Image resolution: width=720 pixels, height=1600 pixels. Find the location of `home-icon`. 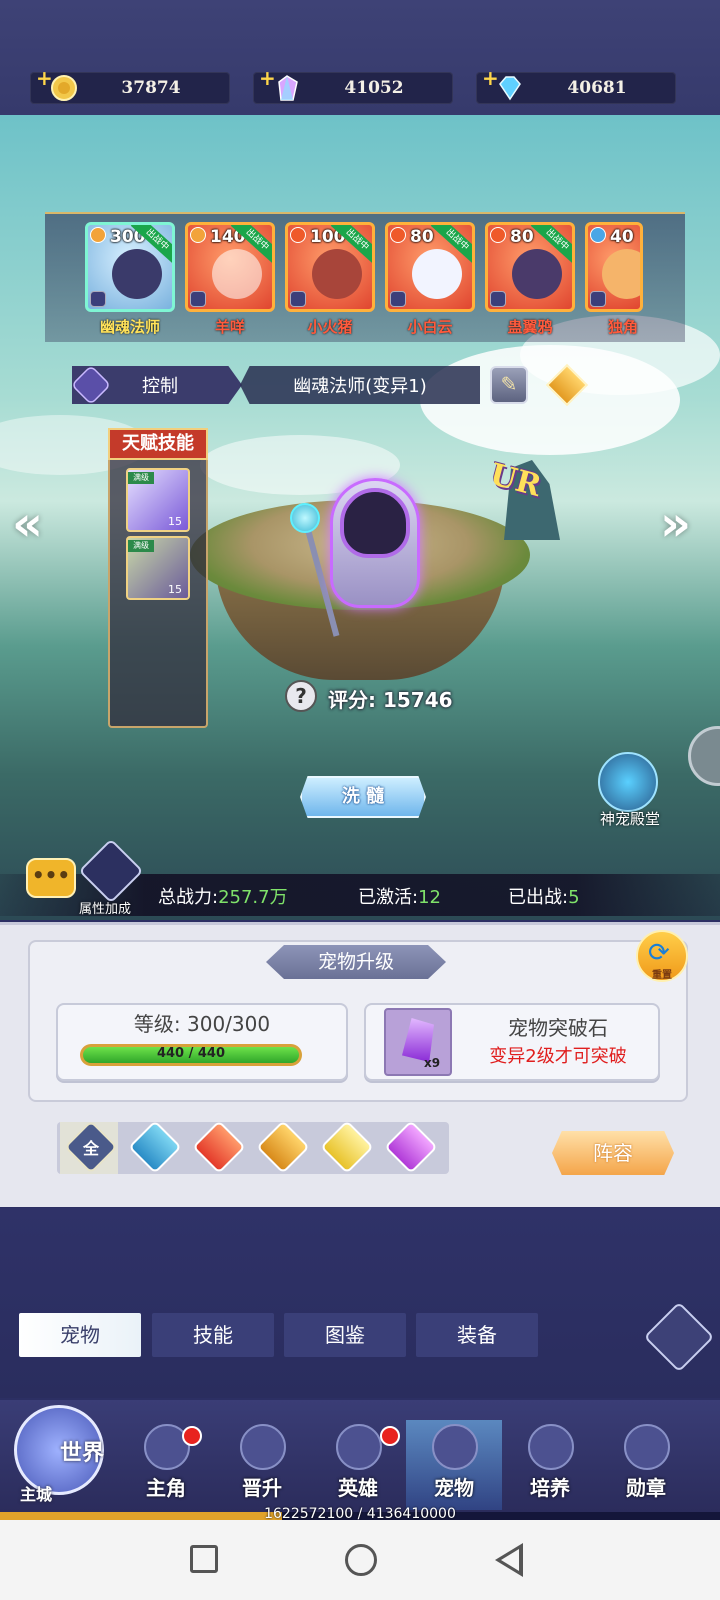

home-icon is located at coordinates (361, 1560).